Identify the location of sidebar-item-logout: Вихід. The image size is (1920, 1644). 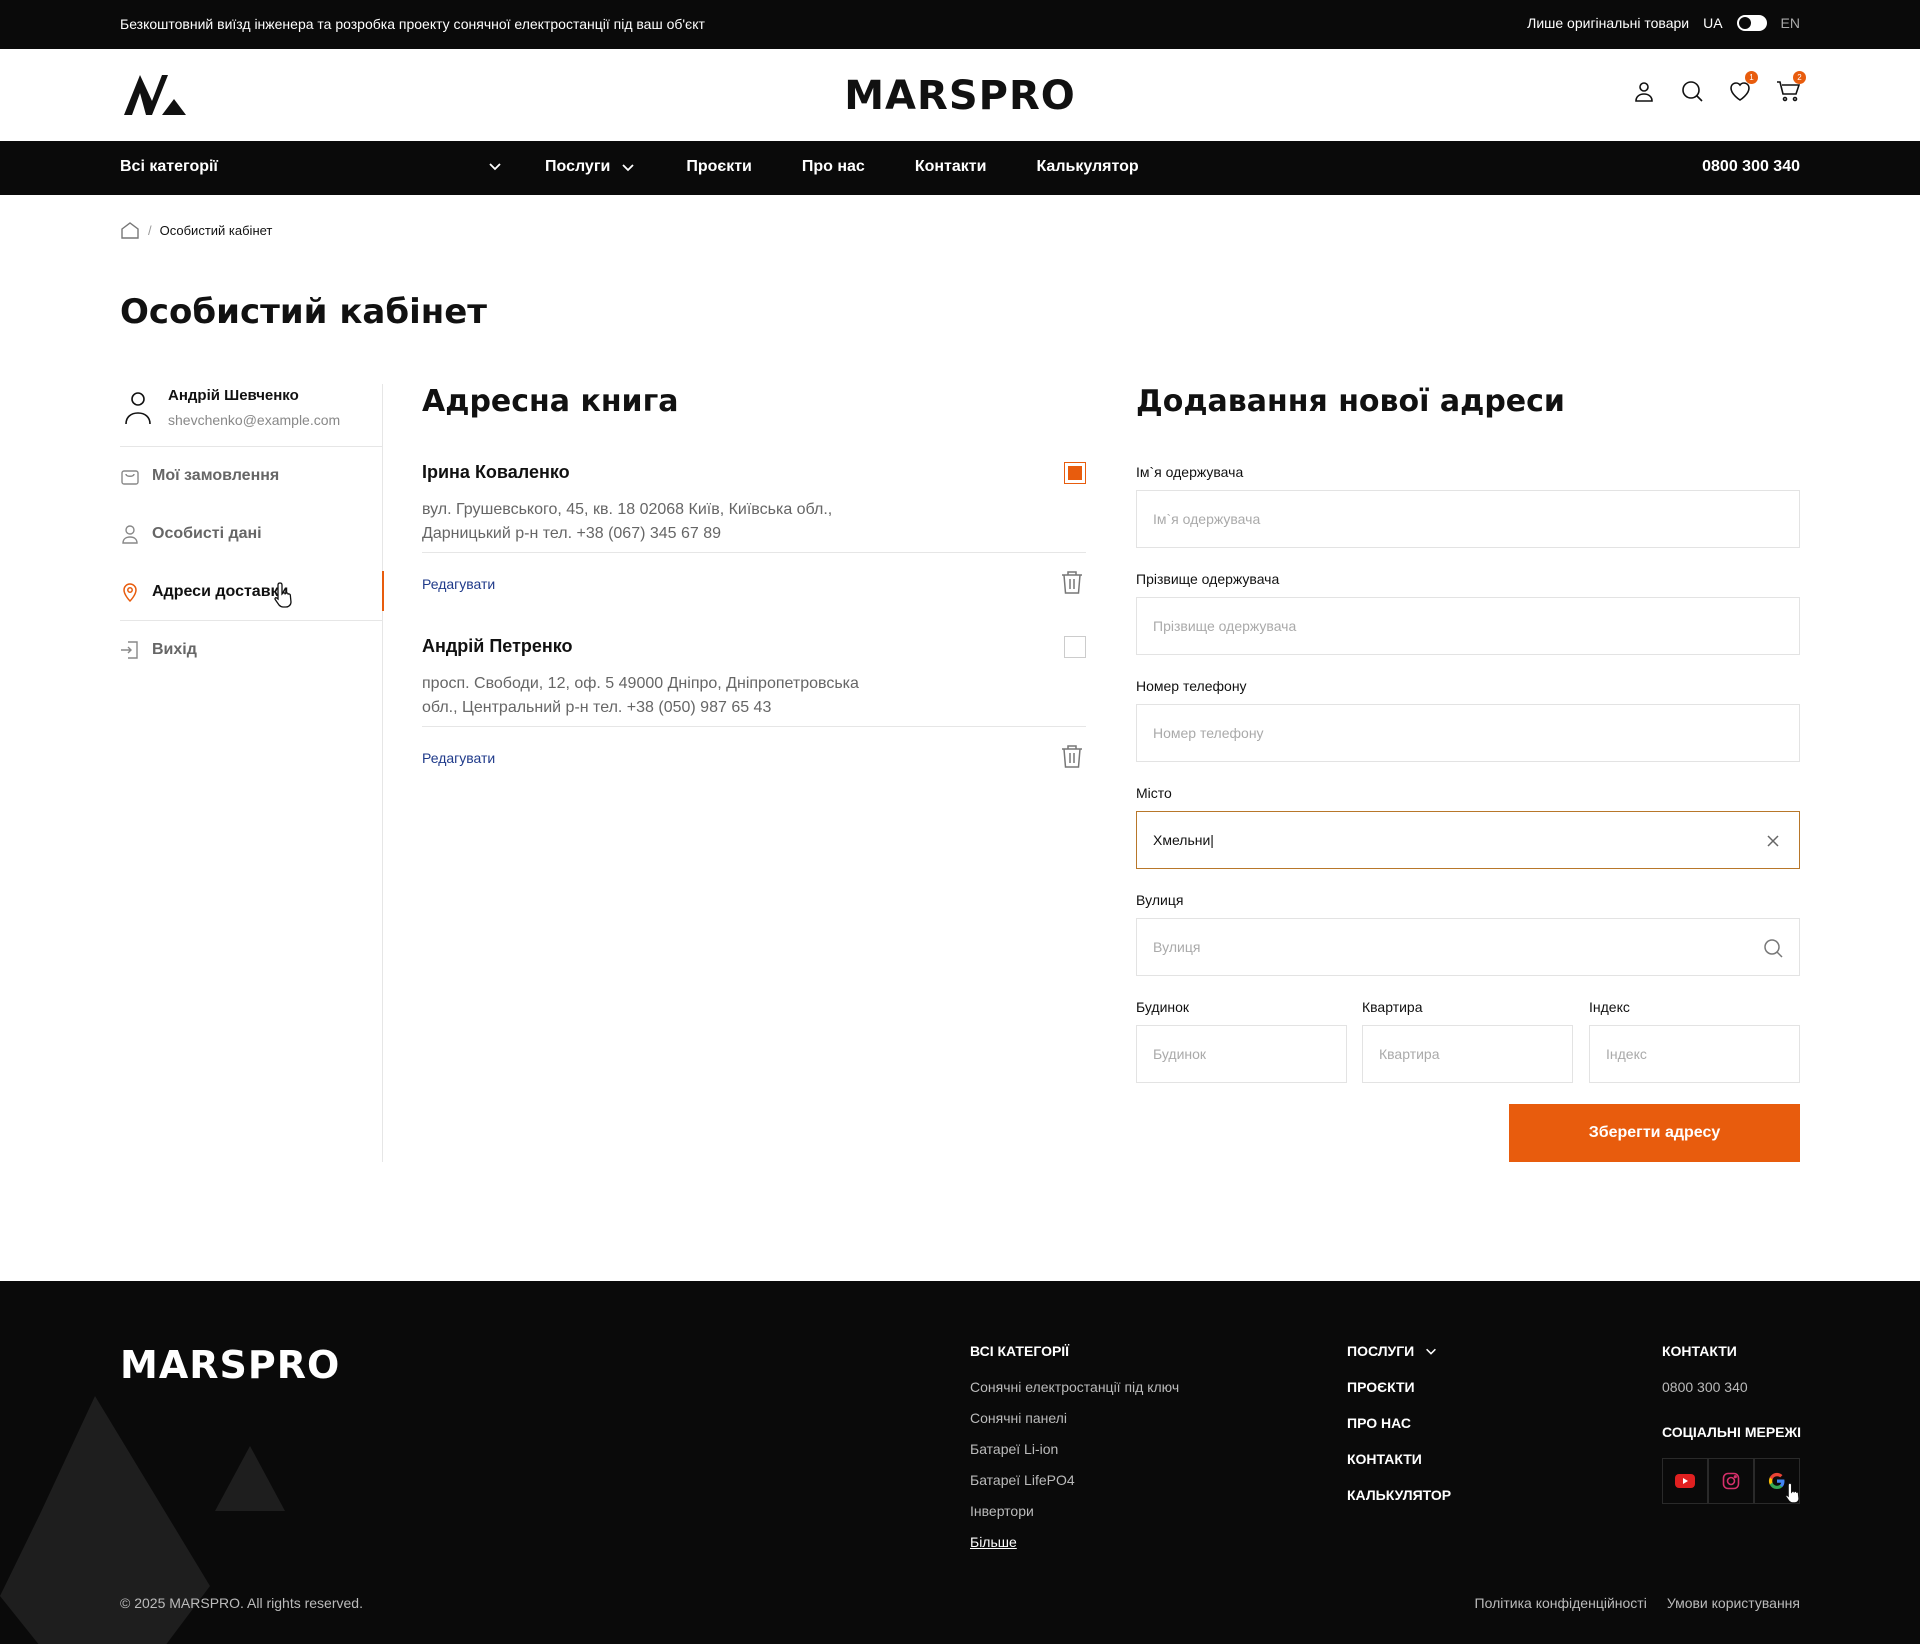
(251, 650).